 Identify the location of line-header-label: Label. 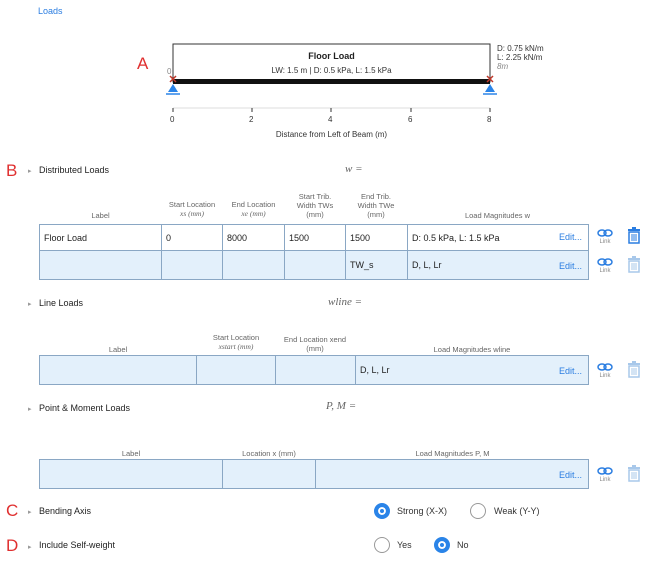
(118, 349).